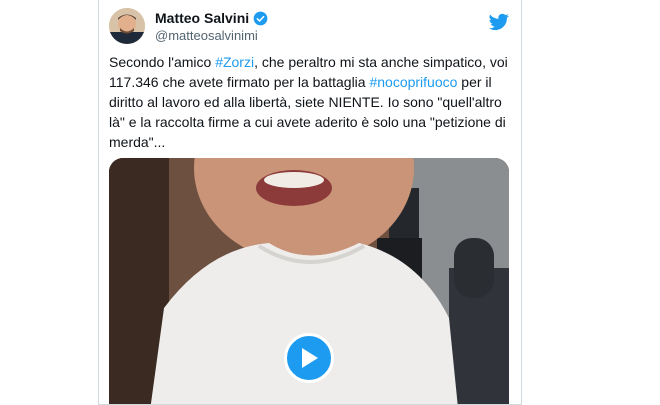  What do you see at coordinates (234, 62) in the screenshot?
I see `hashtag-link: #Zorzi` at bounding box center [234, 62].